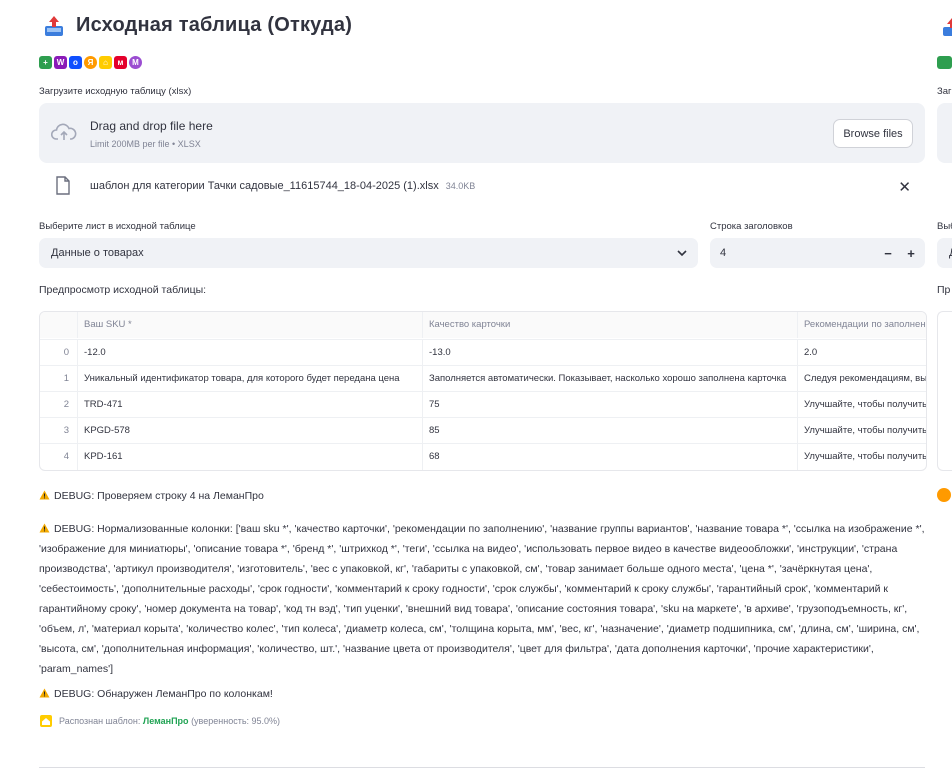 The image size is (952, 771). I want to click on right-sheet-select: Д, so click(944, 253).